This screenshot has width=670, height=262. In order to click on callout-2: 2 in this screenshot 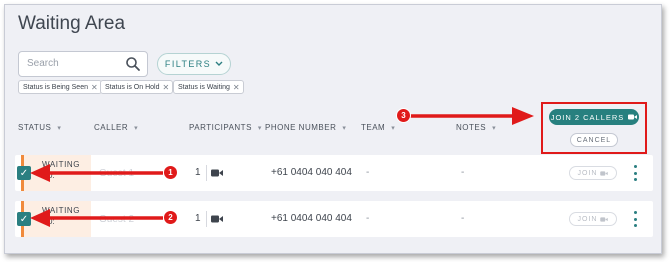, I will do `click(170, 217)`.